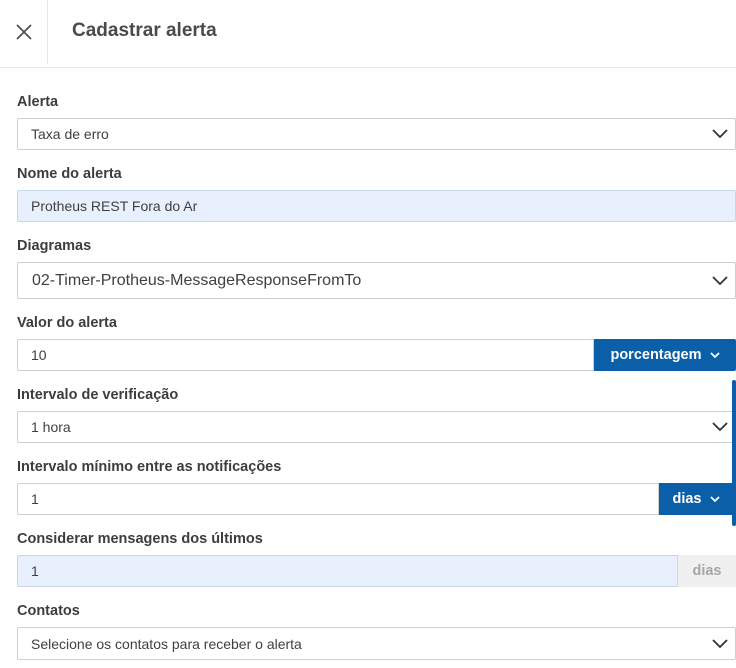  I want to click on page-title: Cadastrar alerta, so click(144, 30).